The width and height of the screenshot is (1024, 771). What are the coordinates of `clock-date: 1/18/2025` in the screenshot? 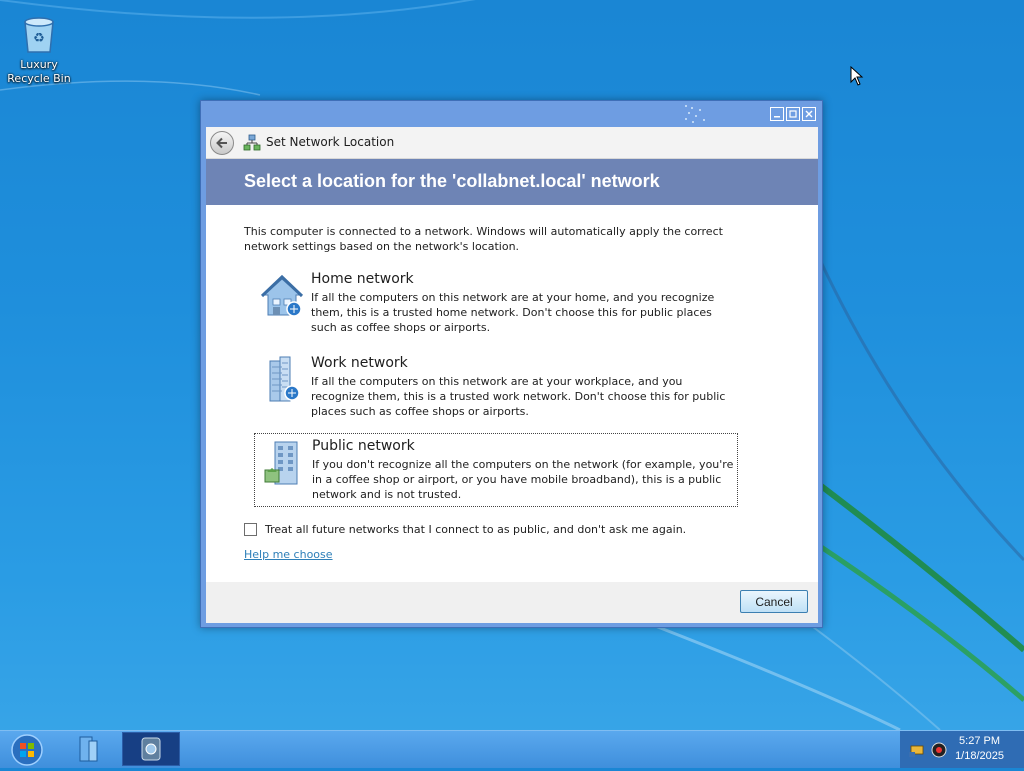 It's located at (979, 756).